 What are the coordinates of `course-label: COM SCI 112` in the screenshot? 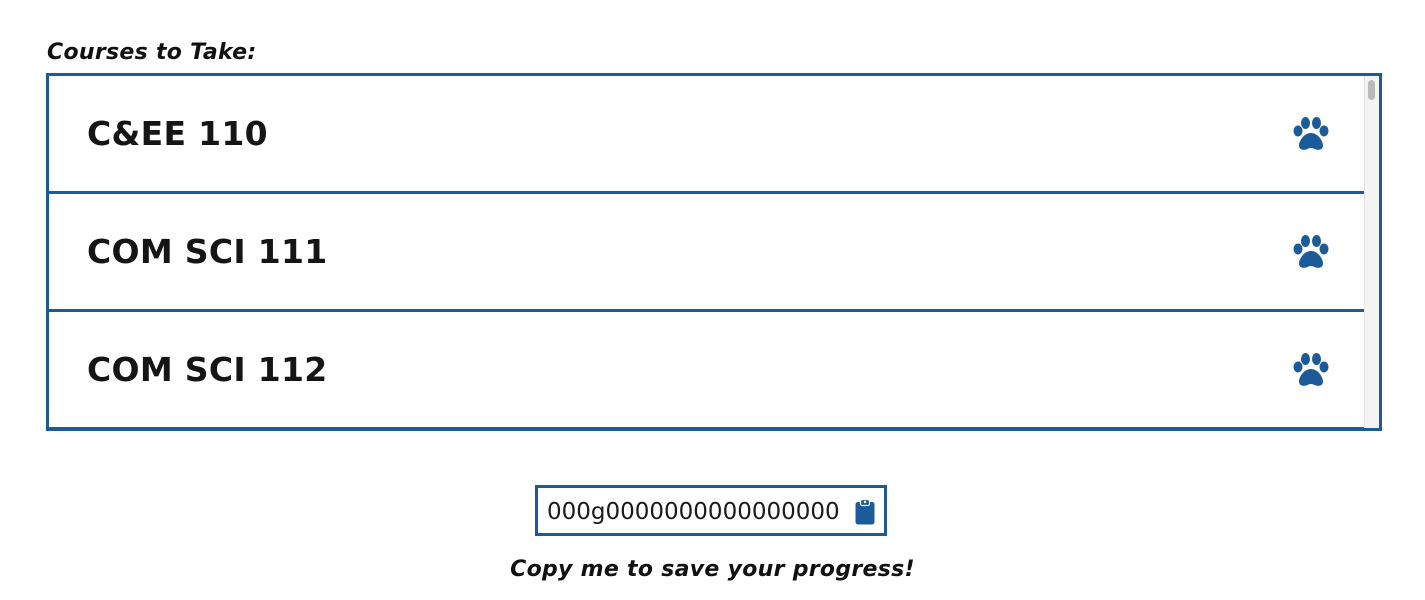 It's located at (207, 369).